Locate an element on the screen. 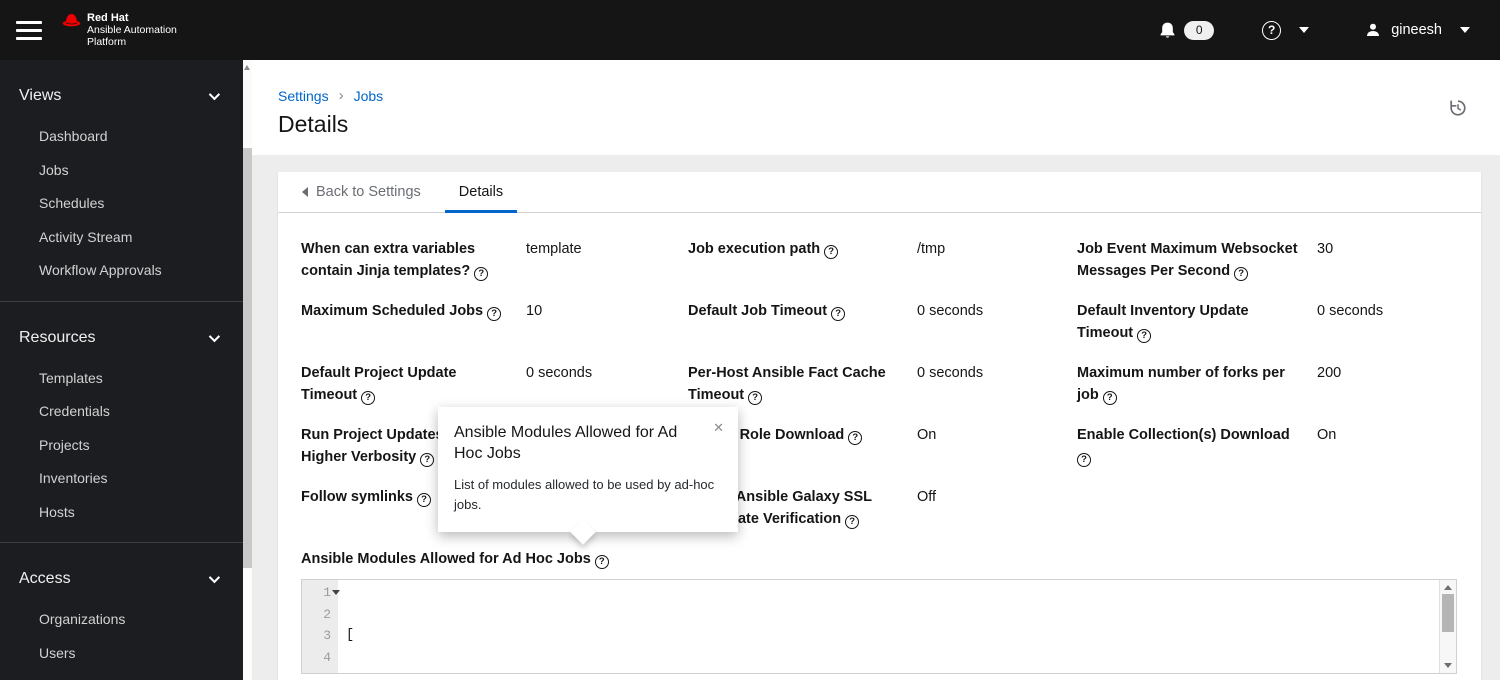 This screenshot has width=1500, height=680. notification-count-badge: 0 is located at coordinates (1199, 30).